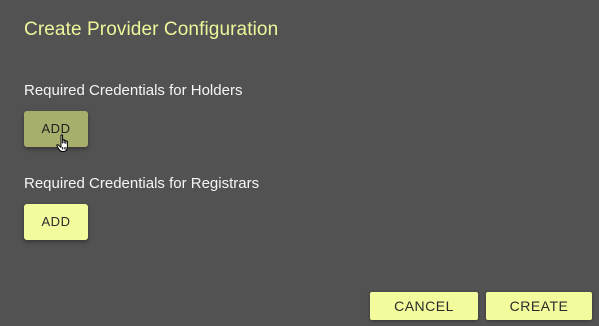 This screenshot has height=326, width=599. What do you see at coordinates (62, 143) in the screenshot?
I see `hand-pointer-icon` at bounding box center [62, 143].